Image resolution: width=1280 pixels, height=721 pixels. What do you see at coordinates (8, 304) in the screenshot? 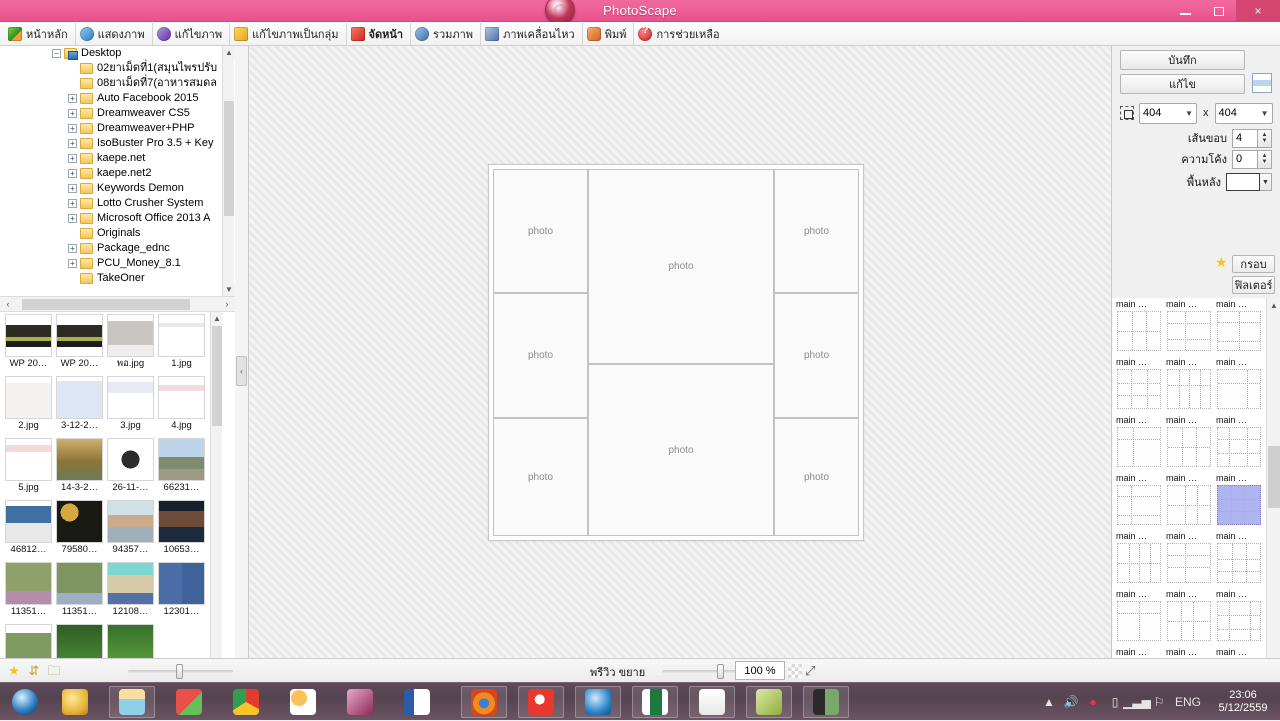
I see `chevron-left-icon: ‹` at bounding box center [8, 304].